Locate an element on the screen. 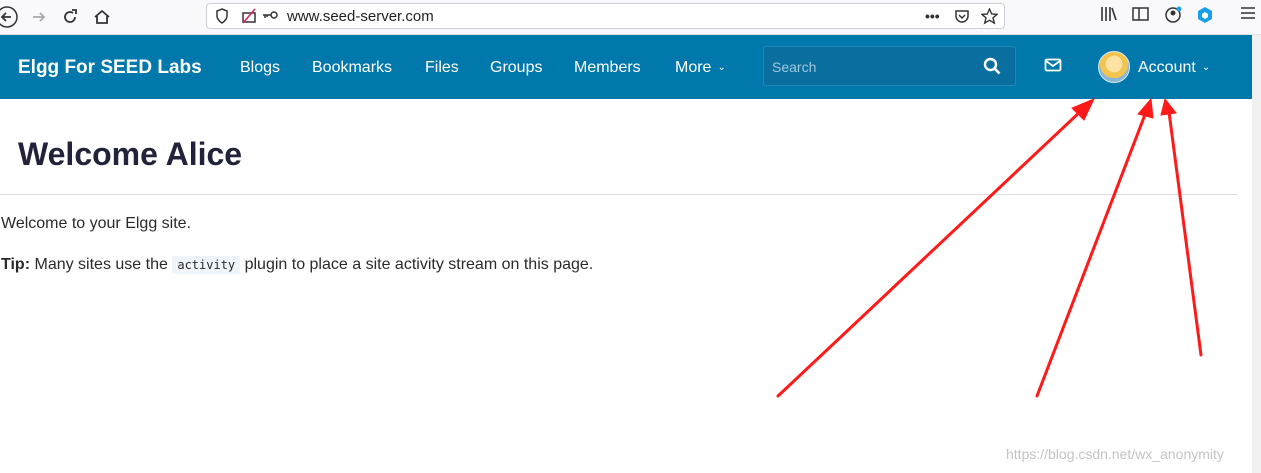  watermark: https://blog.csdn.net/wx_anonymity is located at coordinates (1115, 454).